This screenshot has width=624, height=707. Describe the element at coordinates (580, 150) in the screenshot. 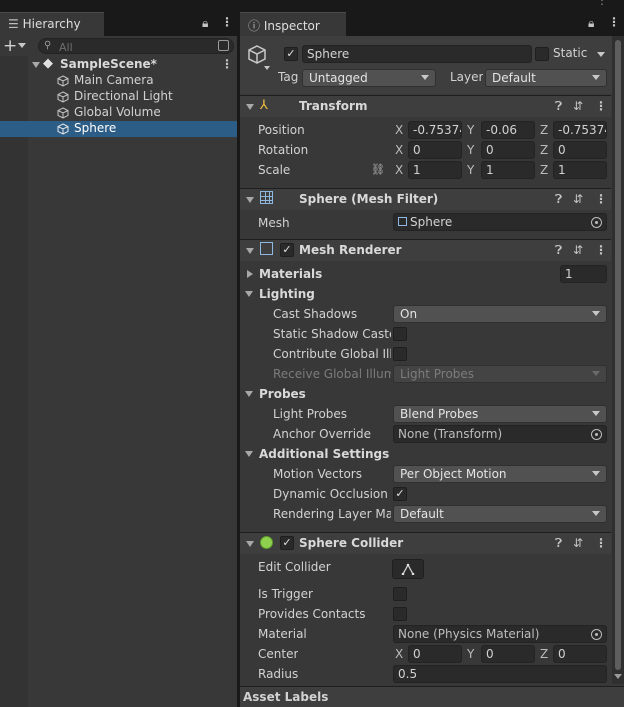

I see `rotation-z-field: 0` at that location.